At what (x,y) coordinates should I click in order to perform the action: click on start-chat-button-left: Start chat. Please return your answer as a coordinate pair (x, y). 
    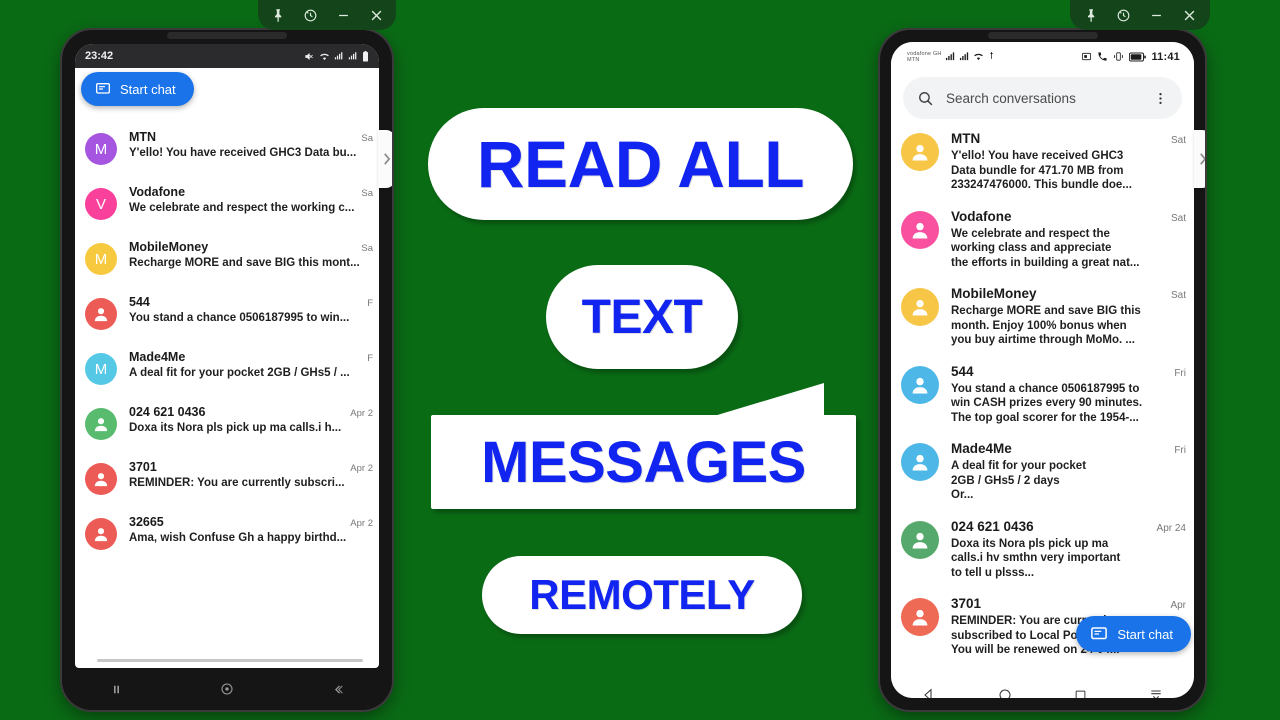
    Looking at the image, I should click on (137, 89).